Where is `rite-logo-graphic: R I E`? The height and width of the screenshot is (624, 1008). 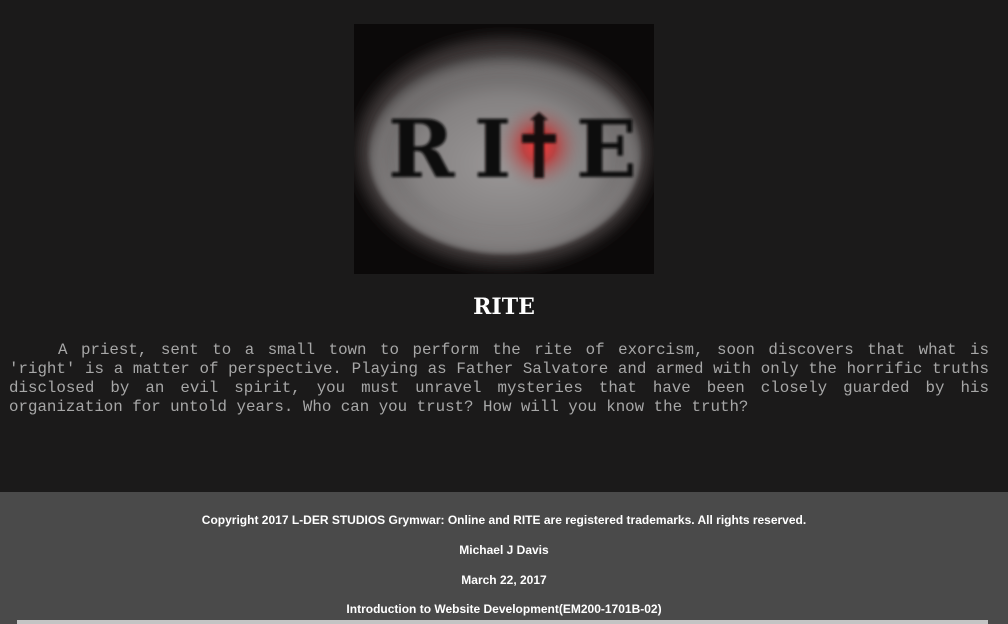
rite-logo-graphic: R I E is located at coordinates (504, 152).